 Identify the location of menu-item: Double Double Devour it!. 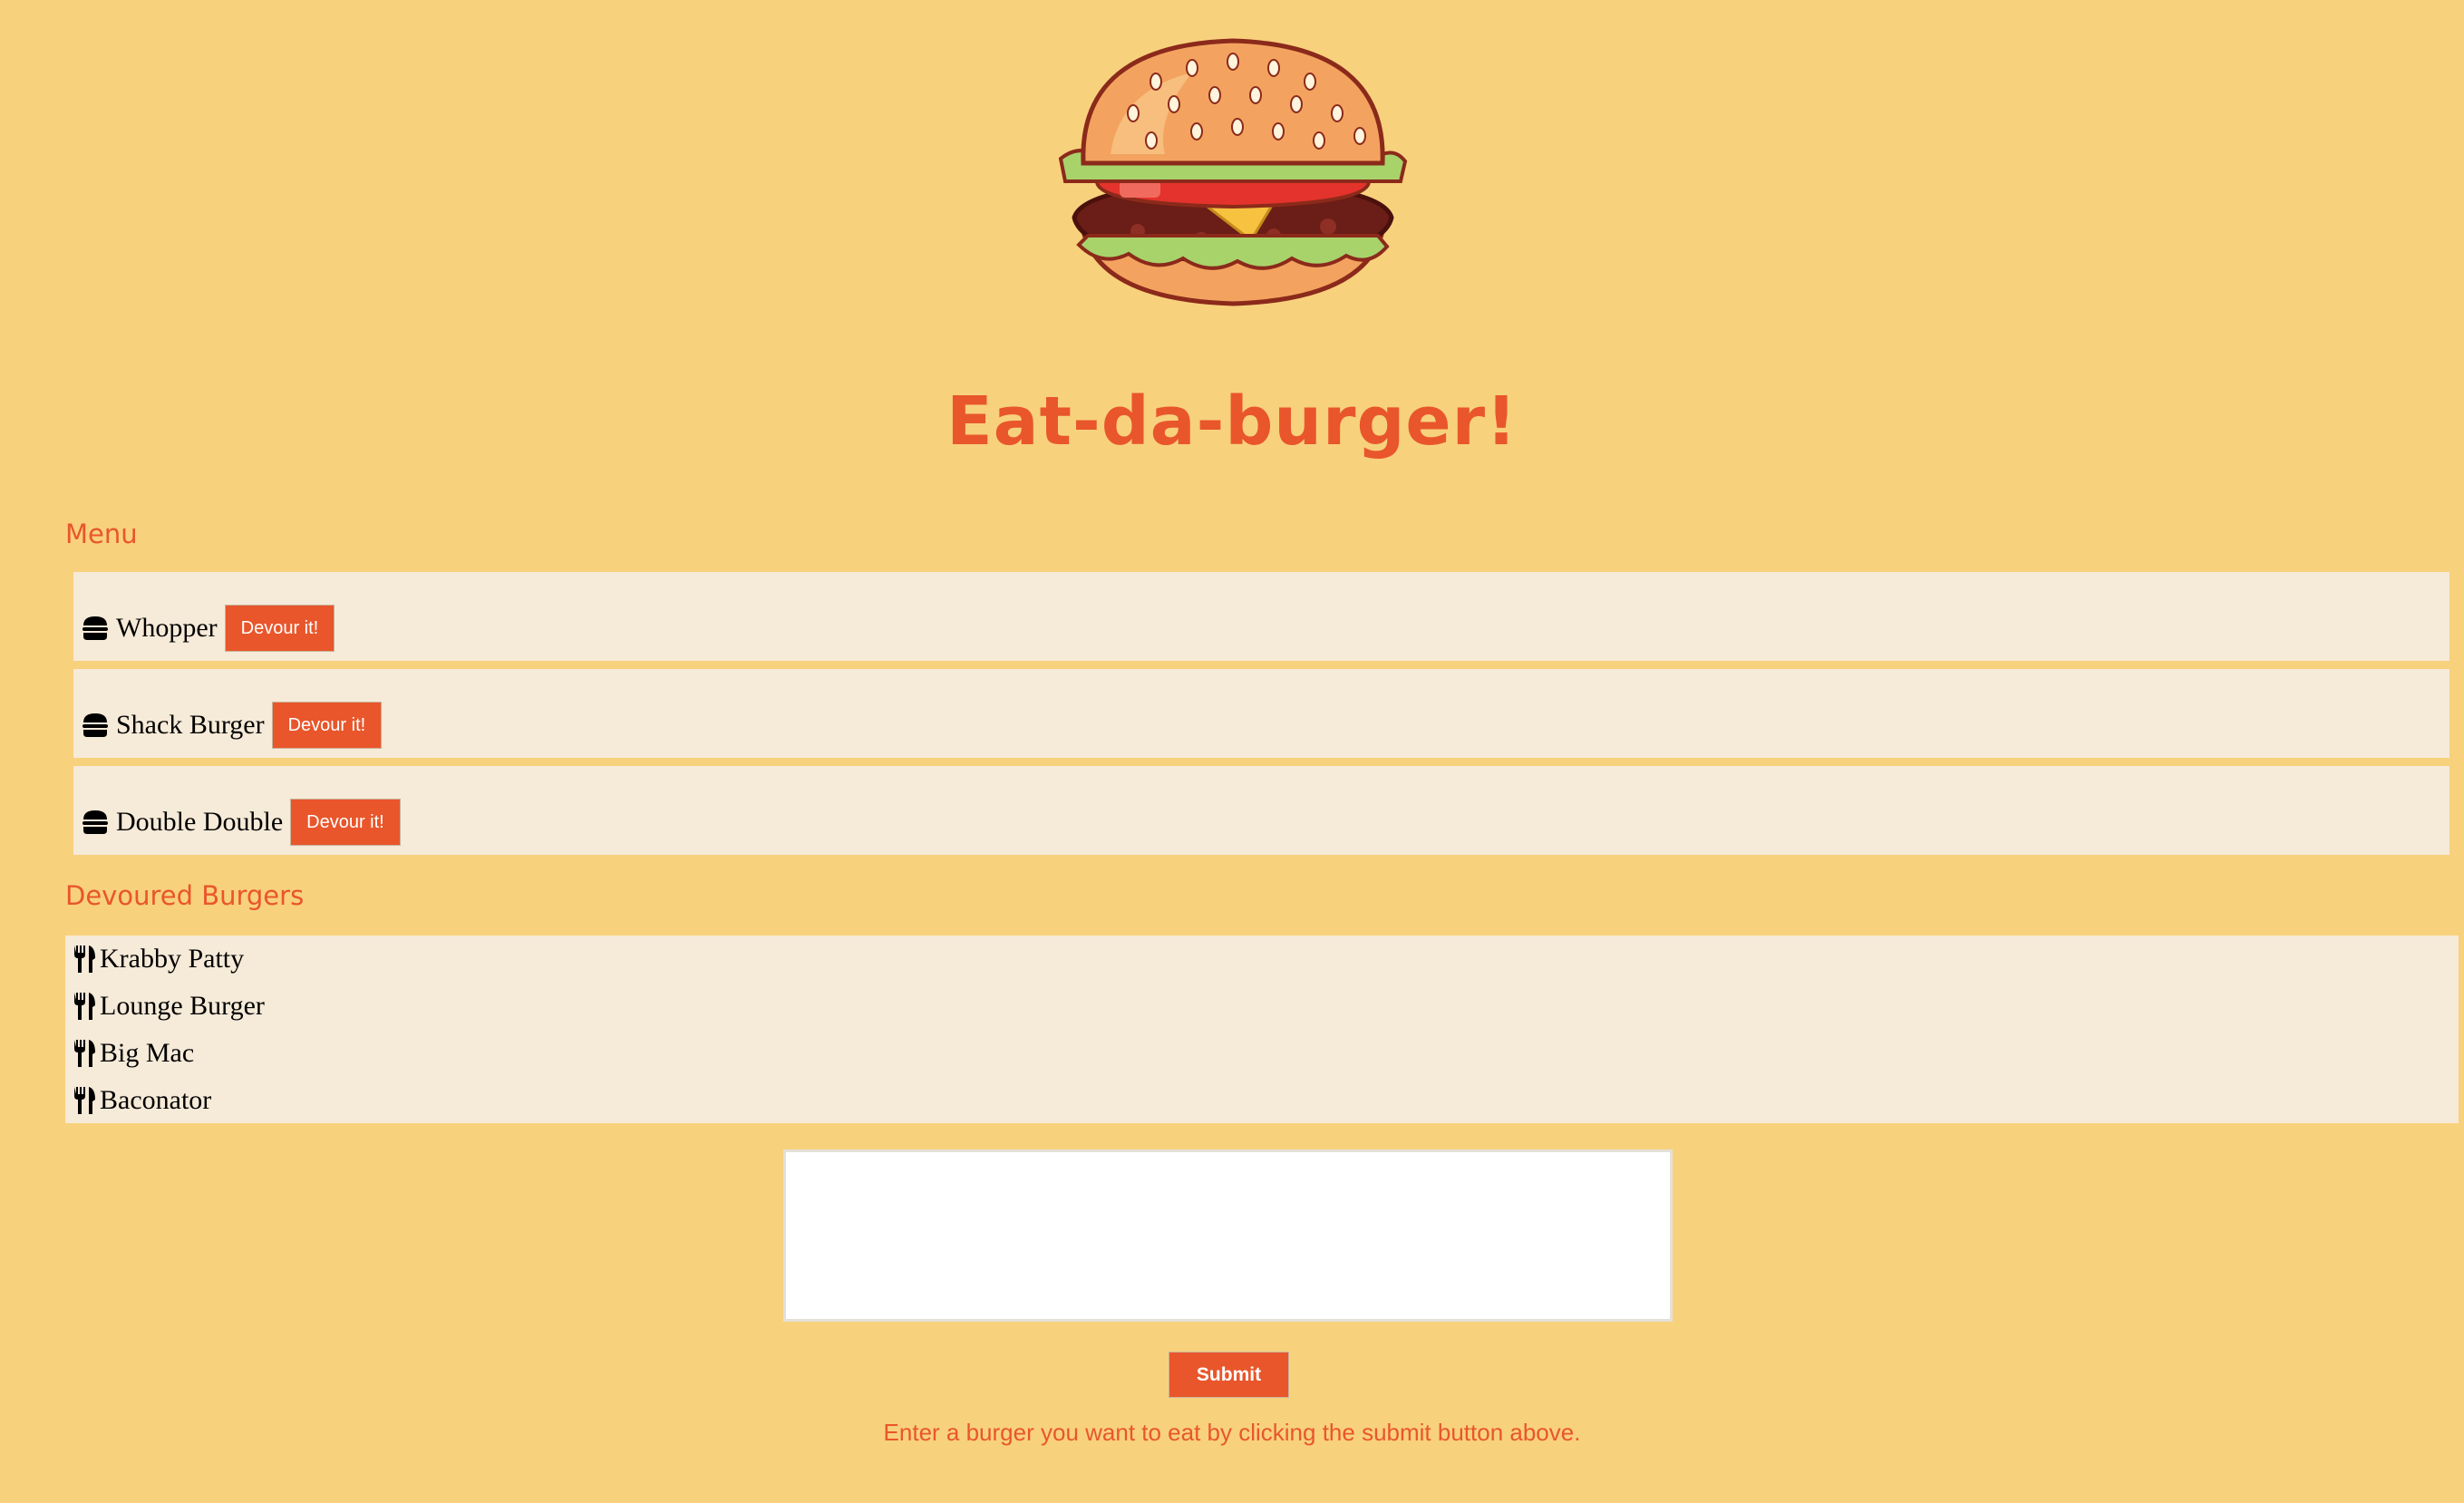
(1261, 810).